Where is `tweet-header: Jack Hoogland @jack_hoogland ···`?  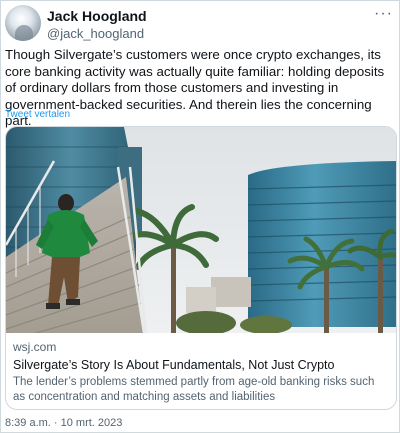 tweet-header: Jack Hoogland @jack_hoogland ··· is located at coordinates (200, 23).